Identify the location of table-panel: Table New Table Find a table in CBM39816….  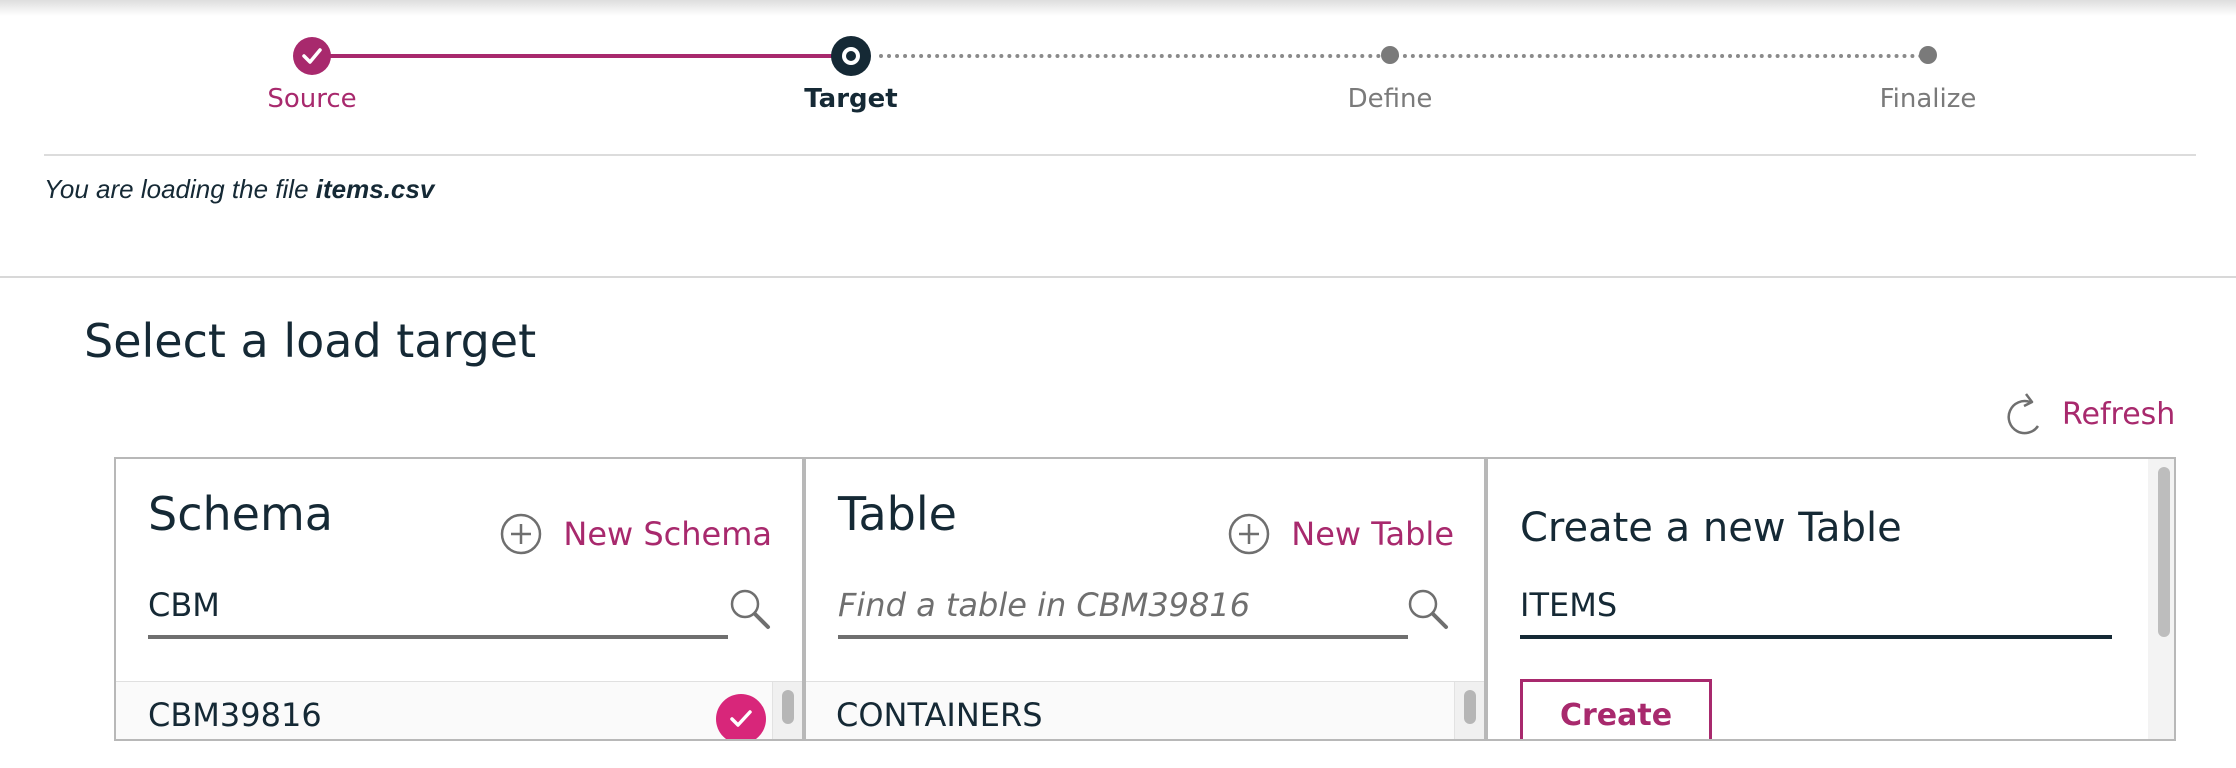
(1147, 599).